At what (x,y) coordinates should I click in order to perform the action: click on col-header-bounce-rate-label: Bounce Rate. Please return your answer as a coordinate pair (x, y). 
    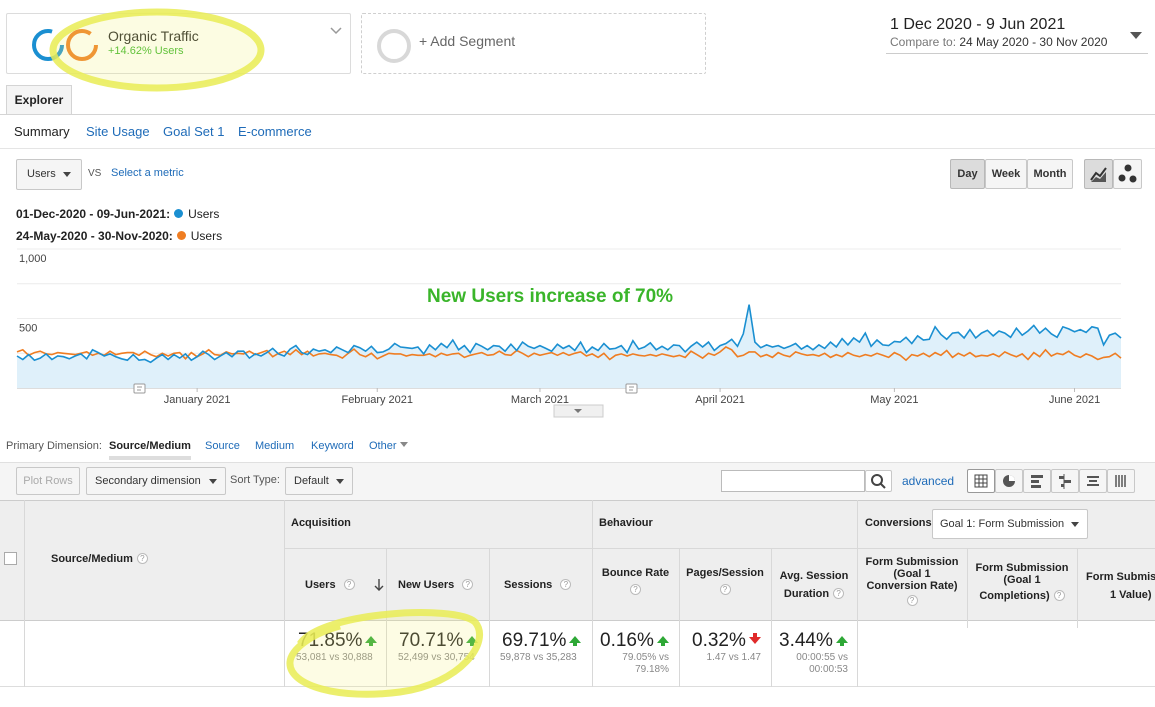
    Looking at the image, I should click on (635, 573).